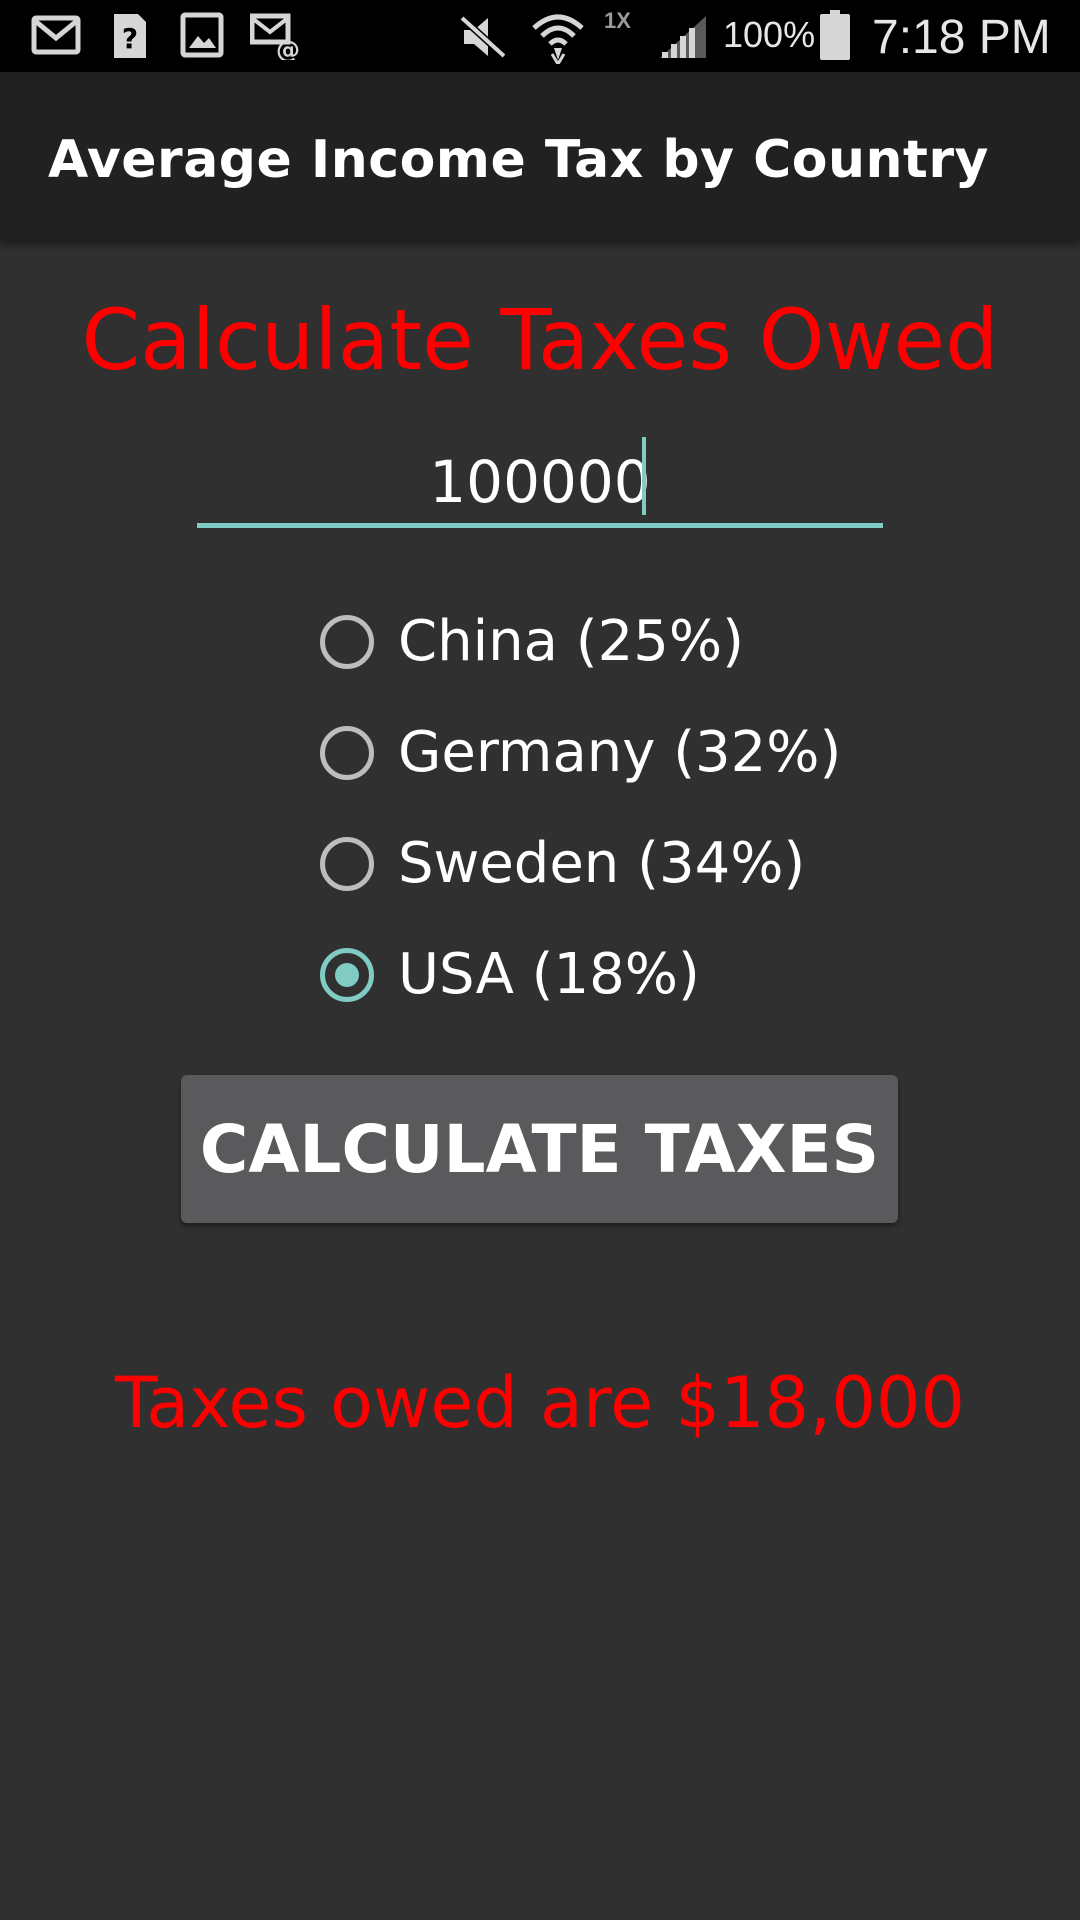 This screenshot has width=1080, height=1920. I want to click on radio-label: Sweden (34%), so click(602, 863).